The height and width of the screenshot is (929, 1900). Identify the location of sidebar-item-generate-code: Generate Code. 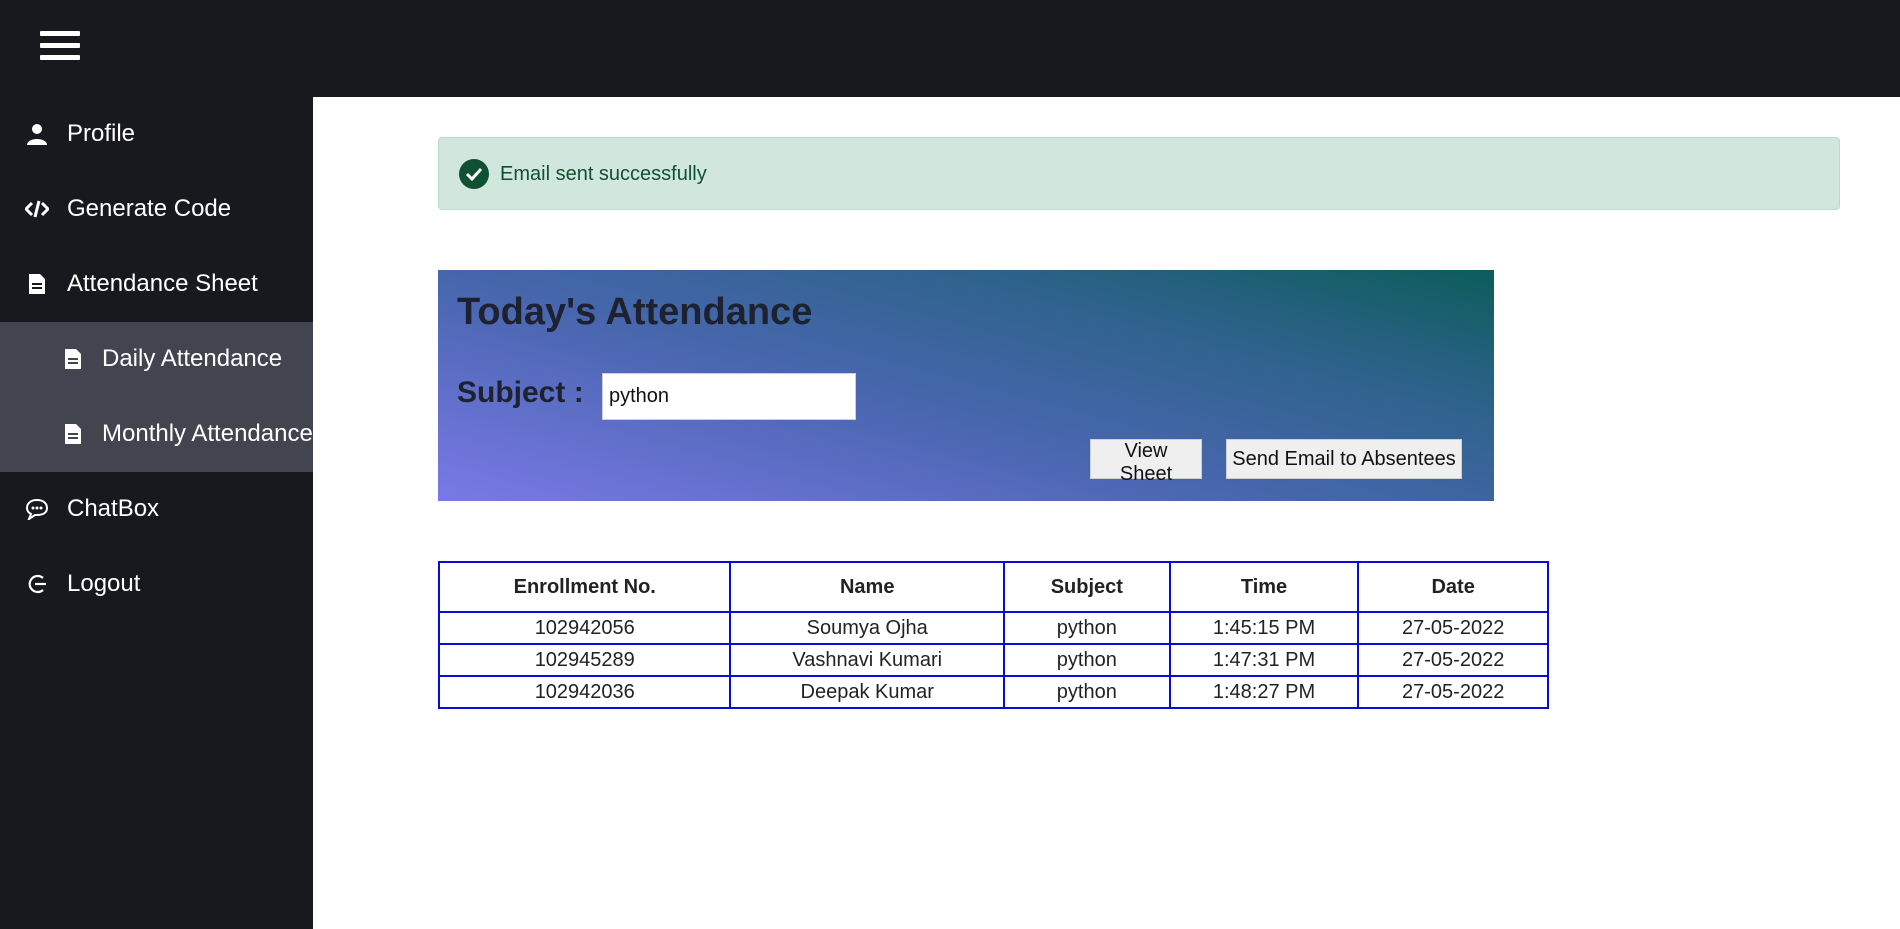
(156, 209).